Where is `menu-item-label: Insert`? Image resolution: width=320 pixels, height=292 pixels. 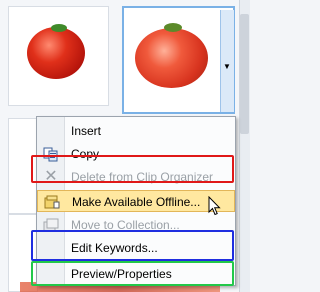
menu-item-label: Insert is located at coordinates (86, 131).